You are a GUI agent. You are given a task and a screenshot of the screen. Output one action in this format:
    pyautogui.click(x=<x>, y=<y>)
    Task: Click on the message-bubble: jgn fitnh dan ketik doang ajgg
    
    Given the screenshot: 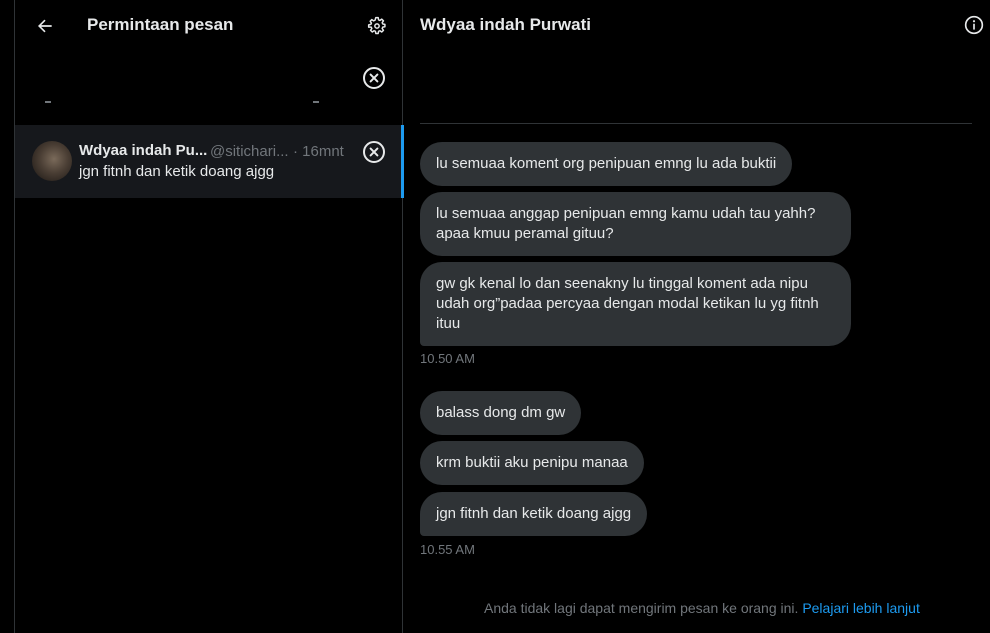 What is the action you would take?
    pyautogui.click(x=534, y=514)
    